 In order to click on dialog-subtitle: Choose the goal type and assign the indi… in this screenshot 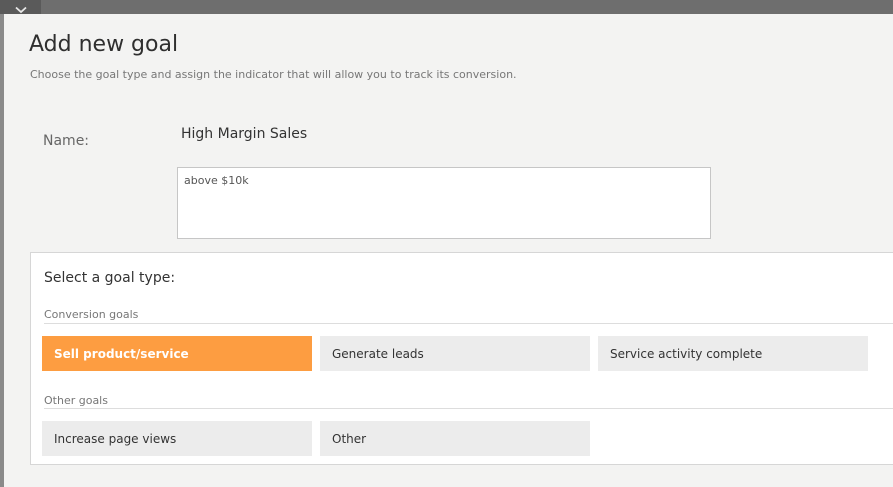, I will do `click(273, 74)`.